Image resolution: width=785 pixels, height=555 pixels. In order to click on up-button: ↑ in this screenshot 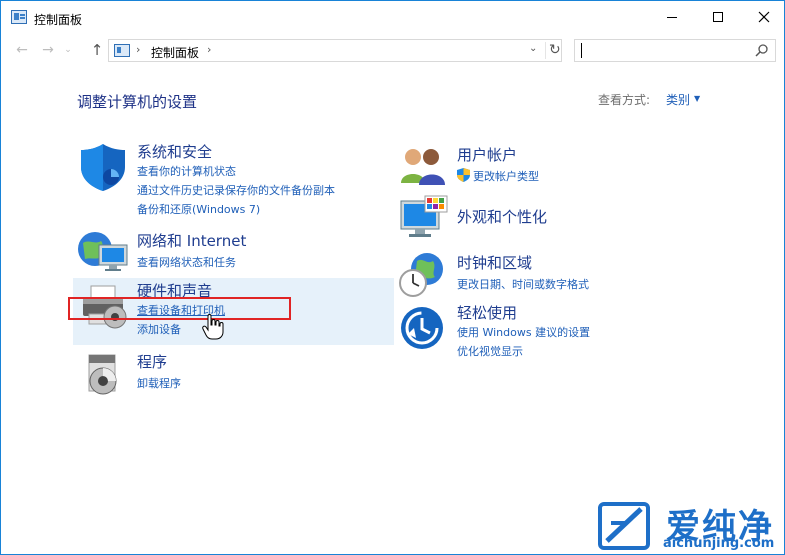, I will do `click(97, 50)`.